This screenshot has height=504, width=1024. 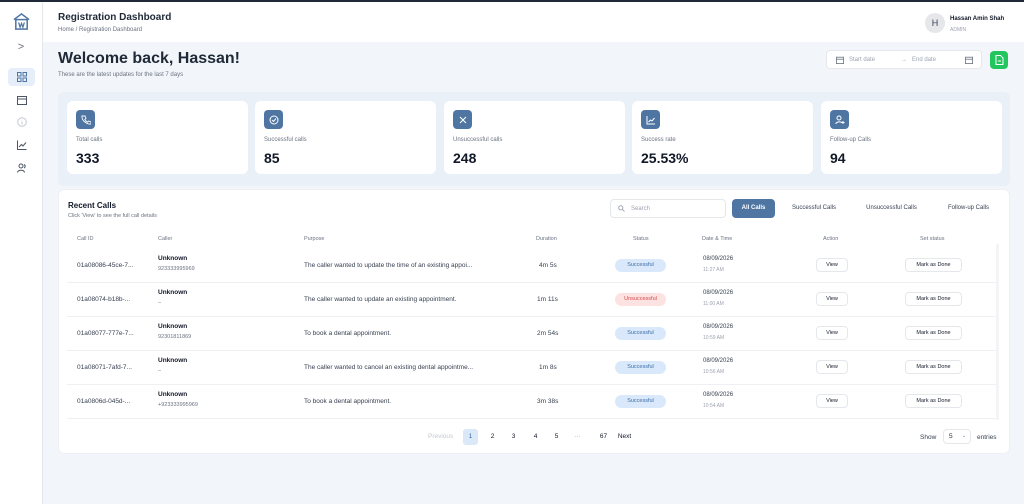 I want to click on sidebar-item-info, so click(x=21, y=122).